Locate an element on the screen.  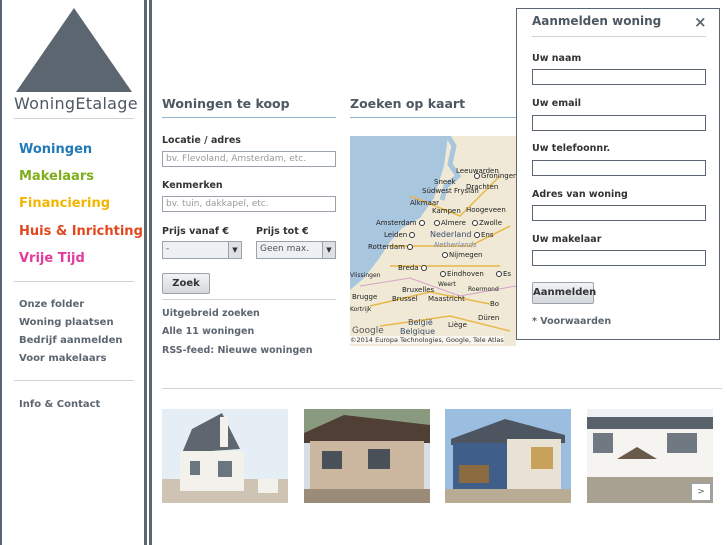
agent-label: Uw makelaar is located at coordinates (567, 239).